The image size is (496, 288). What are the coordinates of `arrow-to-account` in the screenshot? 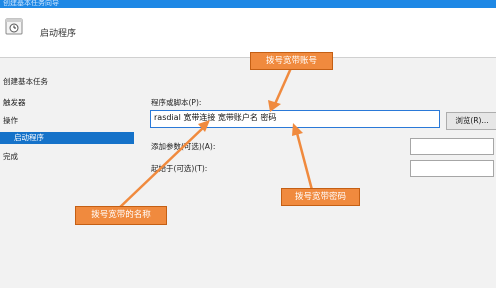 It's located at (283, 86).